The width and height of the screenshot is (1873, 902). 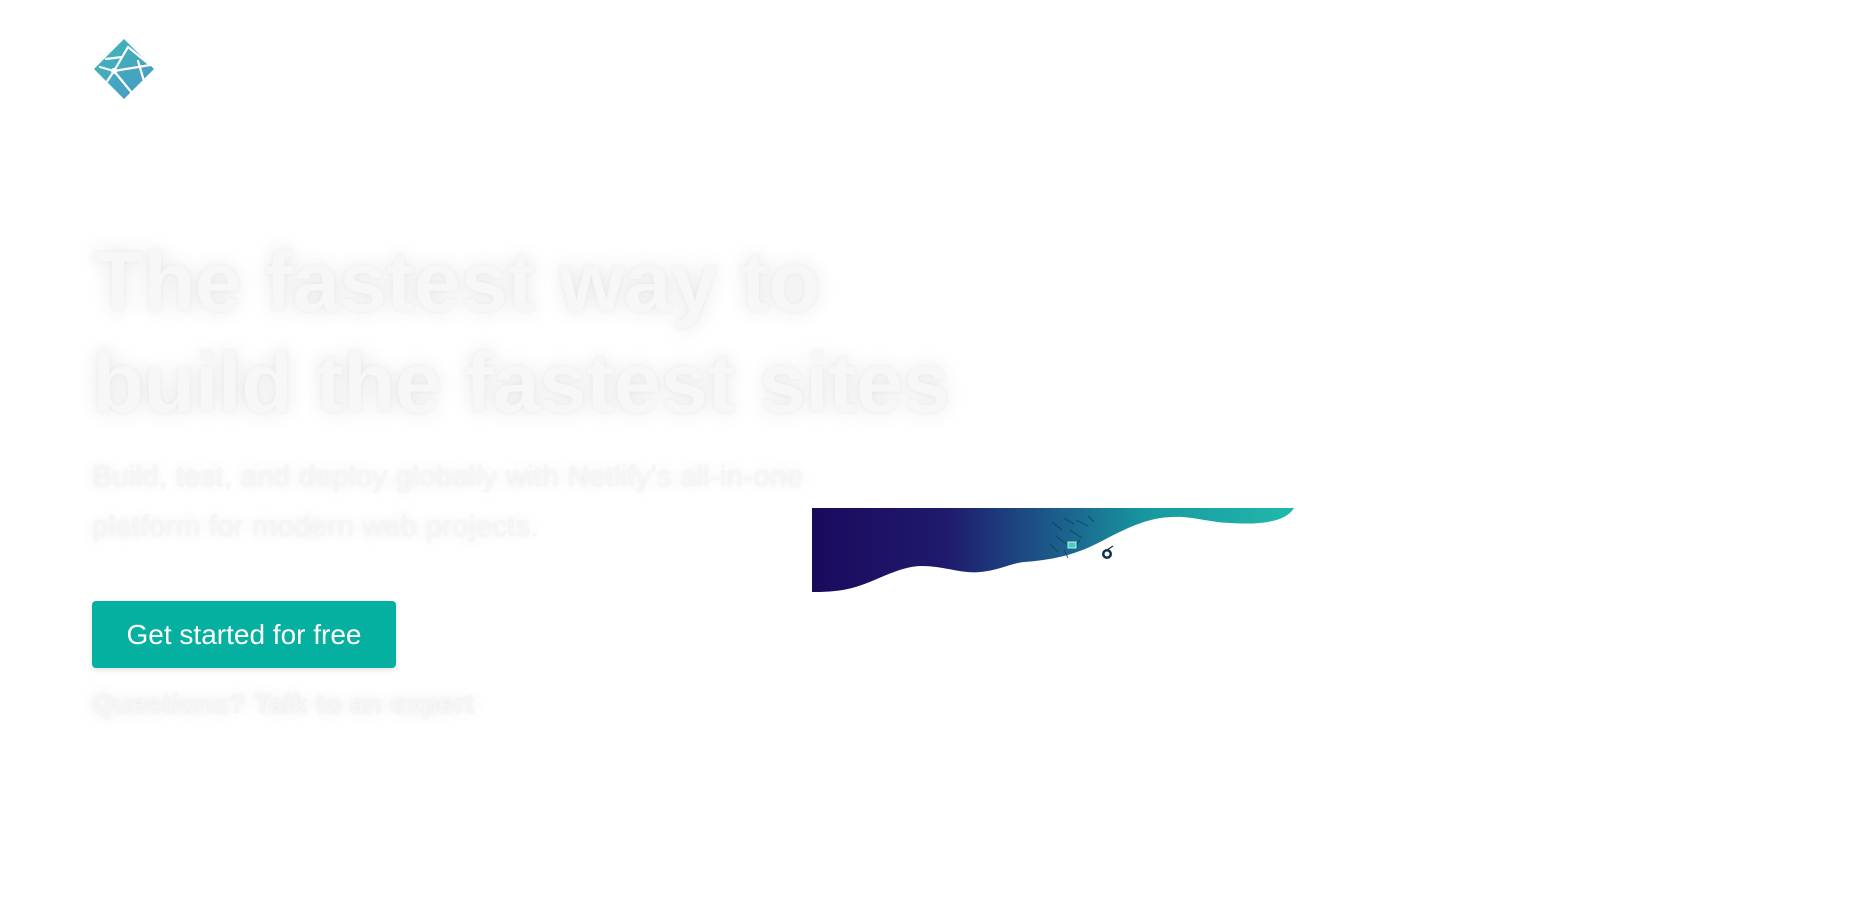 I want to click on hero-title-line-1: The fastest way to, so click(x=456, y=282).